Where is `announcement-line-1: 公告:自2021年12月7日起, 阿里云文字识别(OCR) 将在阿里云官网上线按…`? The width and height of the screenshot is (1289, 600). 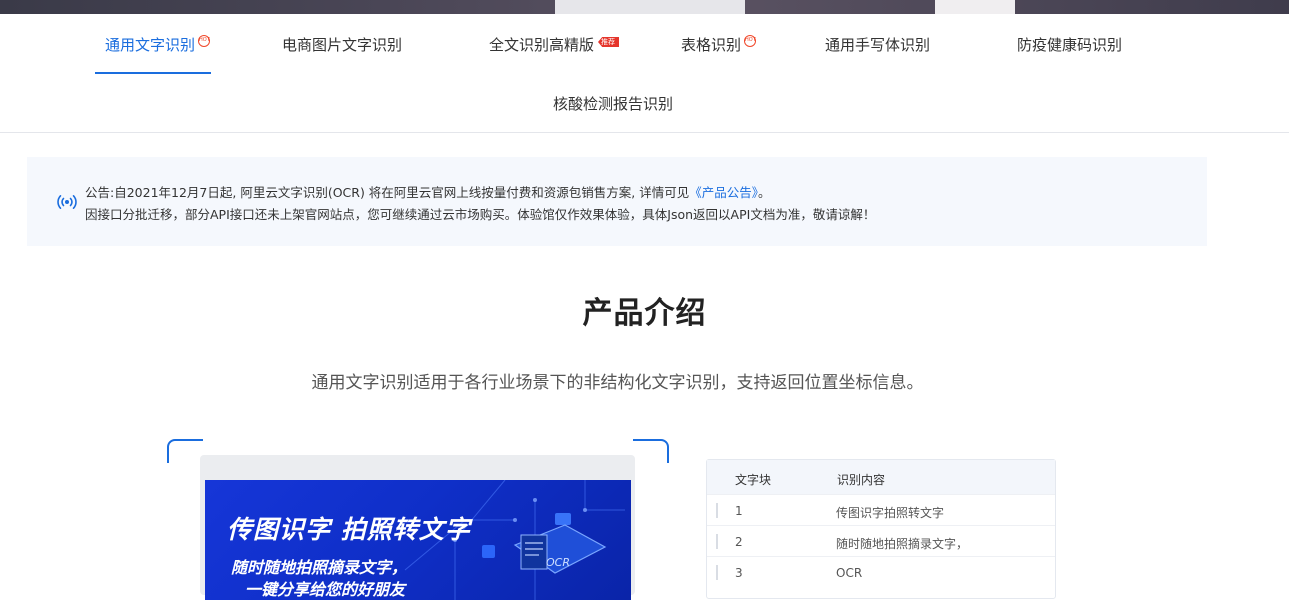 announcement-line-1: 公告:自2021年12月7日起, 阿里云文字识别(OCR) 将在阿里云官网上线按… is located at coordinates (428, 191).